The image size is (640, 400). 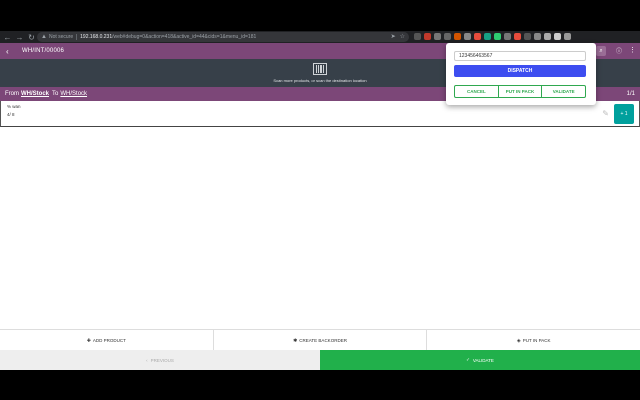 I want to click on url-host: 192.168.0.231, so click(x=96, y=37).